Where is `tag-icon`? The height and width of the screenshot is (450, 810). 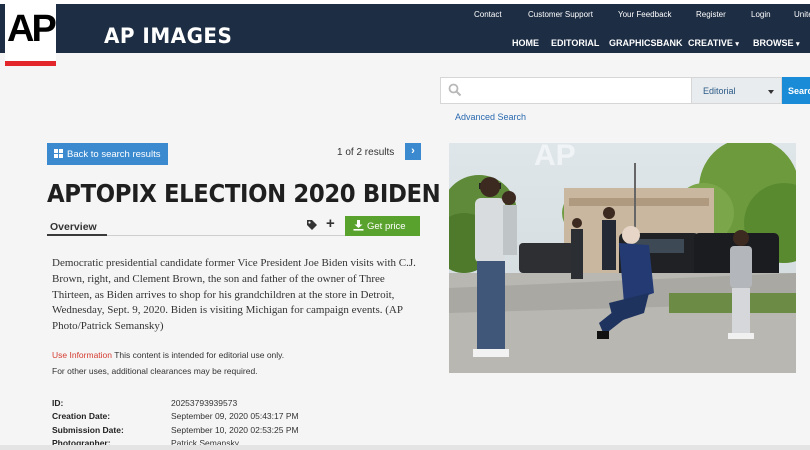 tag-icon is located at coordinates (312, 225).